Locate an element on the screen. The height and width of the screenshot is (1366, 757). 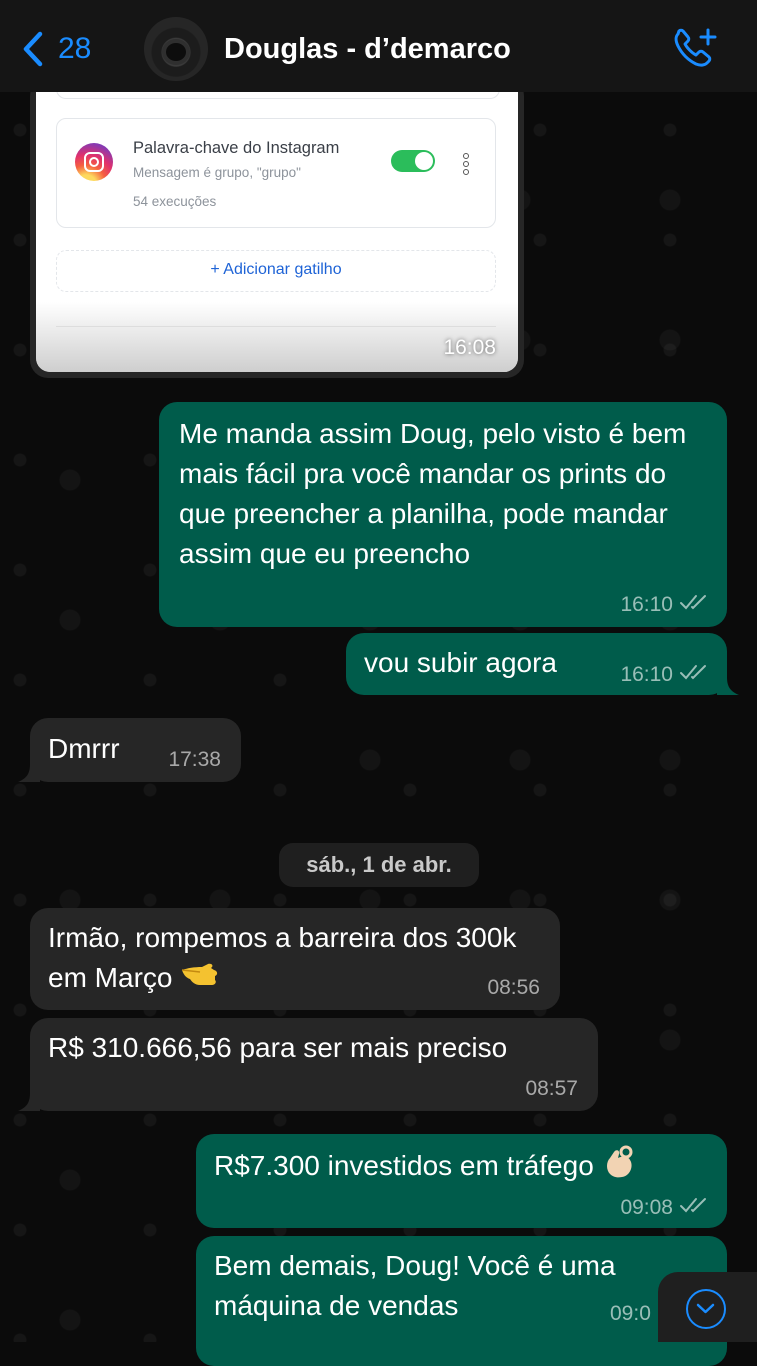
outgoing-message: vou subir agora 16:10 is located at coordinates (542, 664).